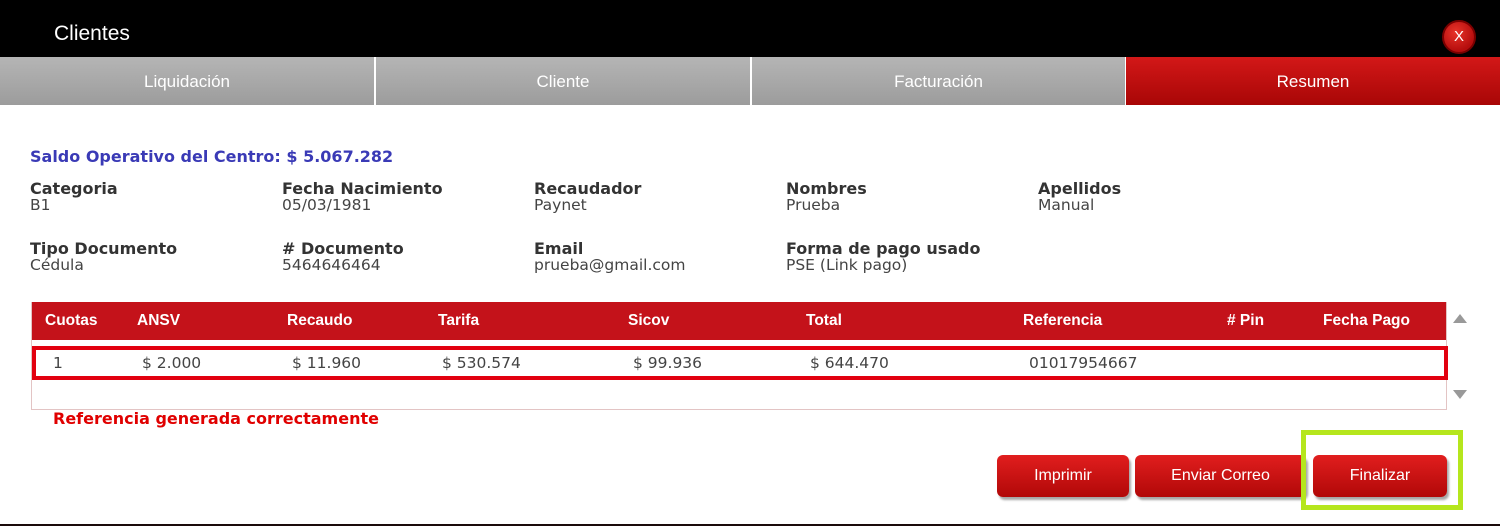 The width and height of the screenshot is (1500, 526). Describe the element at coordinates (1220, 476) in the screenshot. I see `enviar-correo-button: Enviar Correo` at that location.